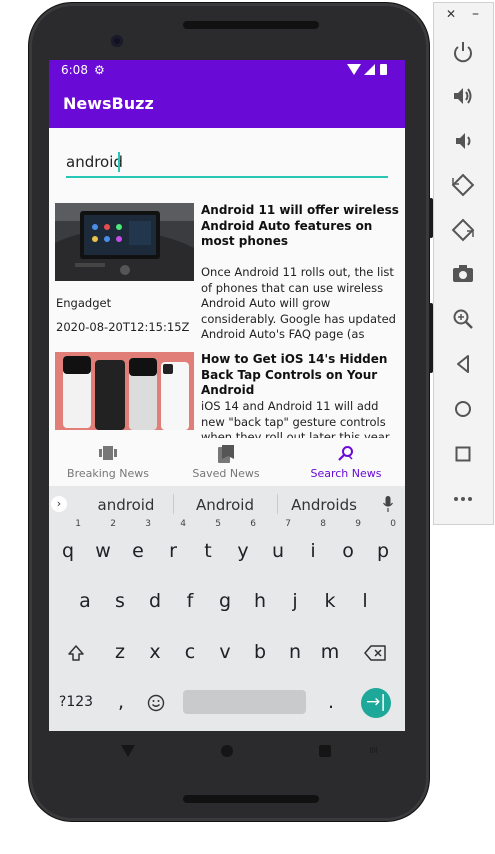  I want to click on key-comma: ,, so click(121, 702).